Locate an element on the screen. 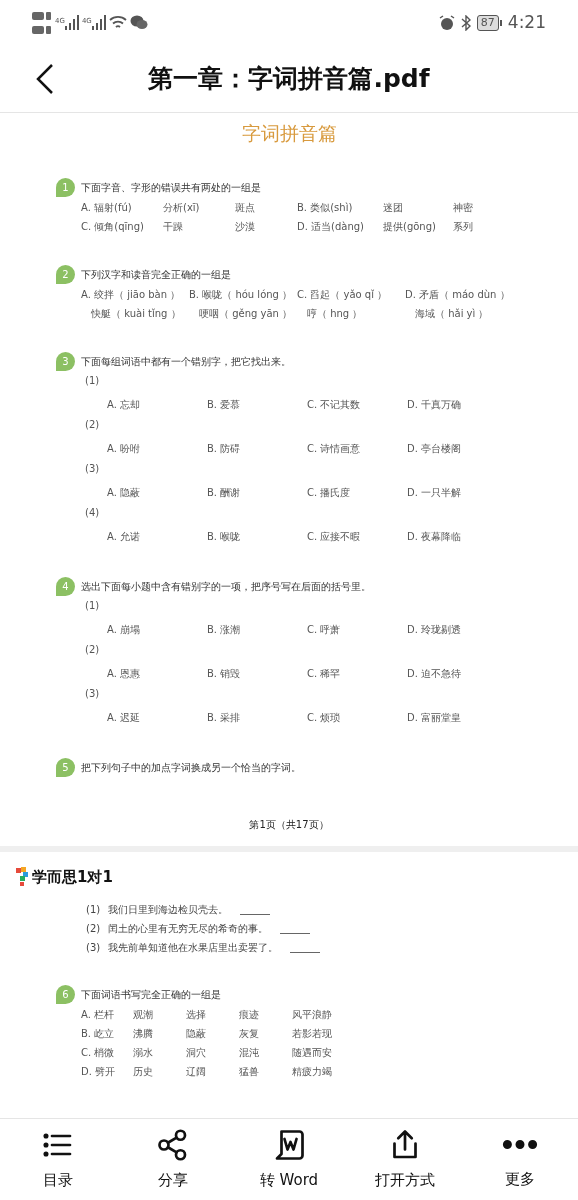 Image resolution: width=578 pixels, height=1200 pixels. option-text: D. 迫不急待 is located at coordinates (435, 673).